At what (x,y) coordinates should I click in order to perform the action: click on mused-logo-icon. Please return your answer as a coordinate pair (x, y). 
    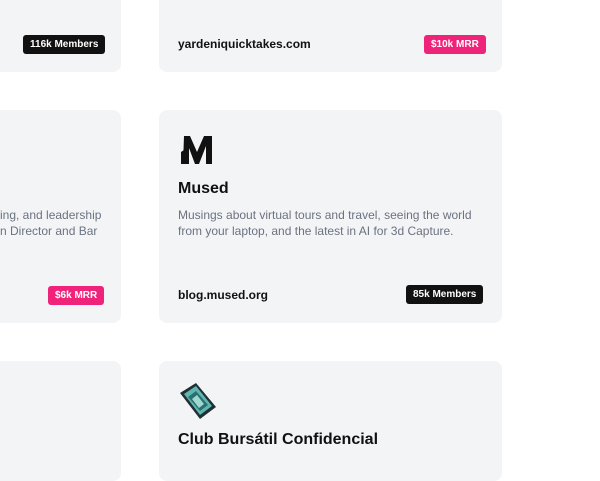
    Looking at the image, I should click on (197, 149).